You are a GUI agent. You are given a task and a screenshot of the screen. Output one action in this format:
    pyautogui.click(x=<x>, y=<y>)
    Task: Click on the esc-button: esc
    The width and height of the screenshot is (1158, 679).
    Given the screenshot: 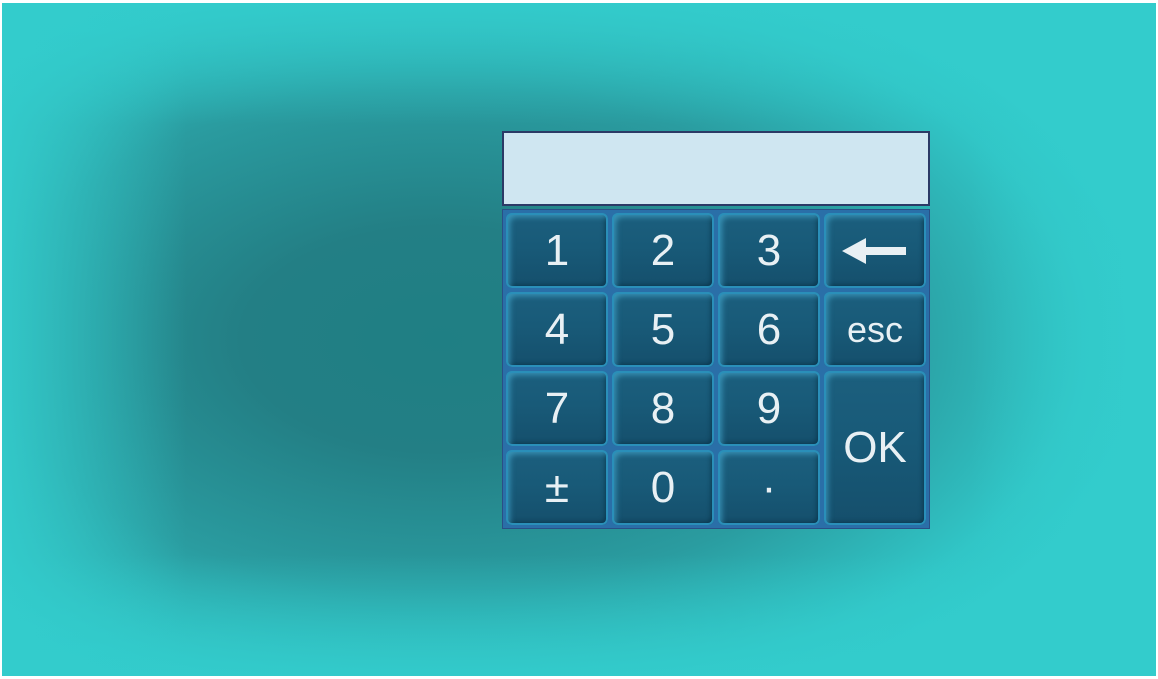 What is the action you would take?
    pyautogui.click(x=875, y=329)
    